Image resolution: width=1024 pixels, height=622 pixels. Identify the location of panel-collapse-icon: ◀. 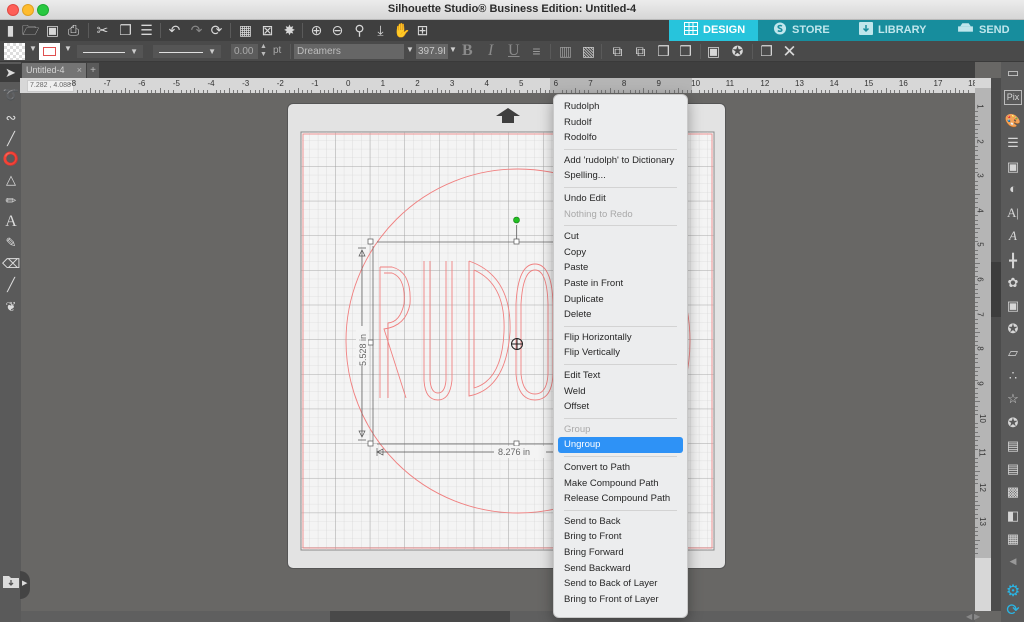
(1013, 561).